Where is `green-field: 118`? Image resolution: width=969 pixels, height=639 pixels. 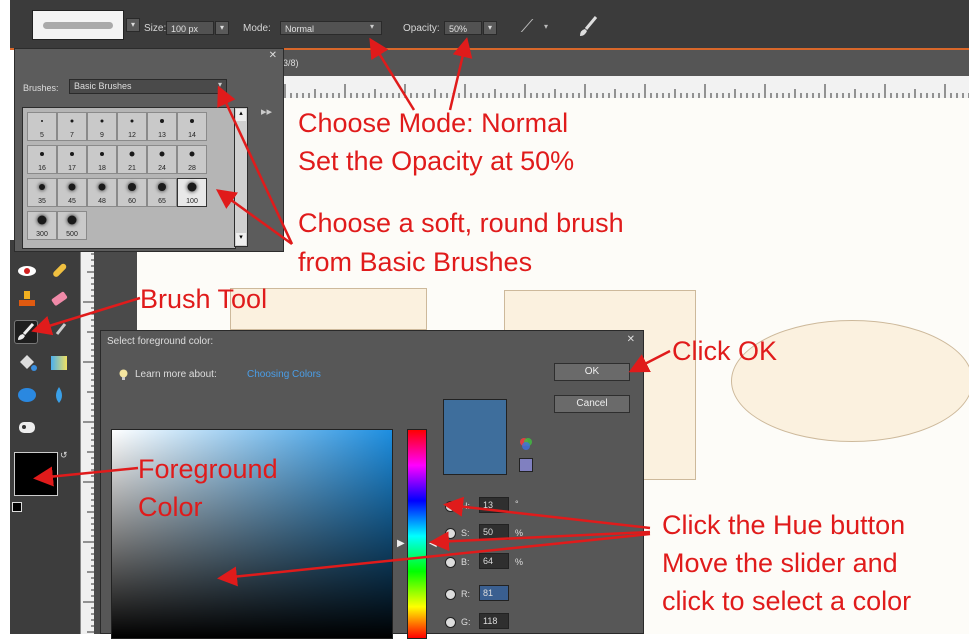 green-field: 118 is located at coordinates (494, 621).